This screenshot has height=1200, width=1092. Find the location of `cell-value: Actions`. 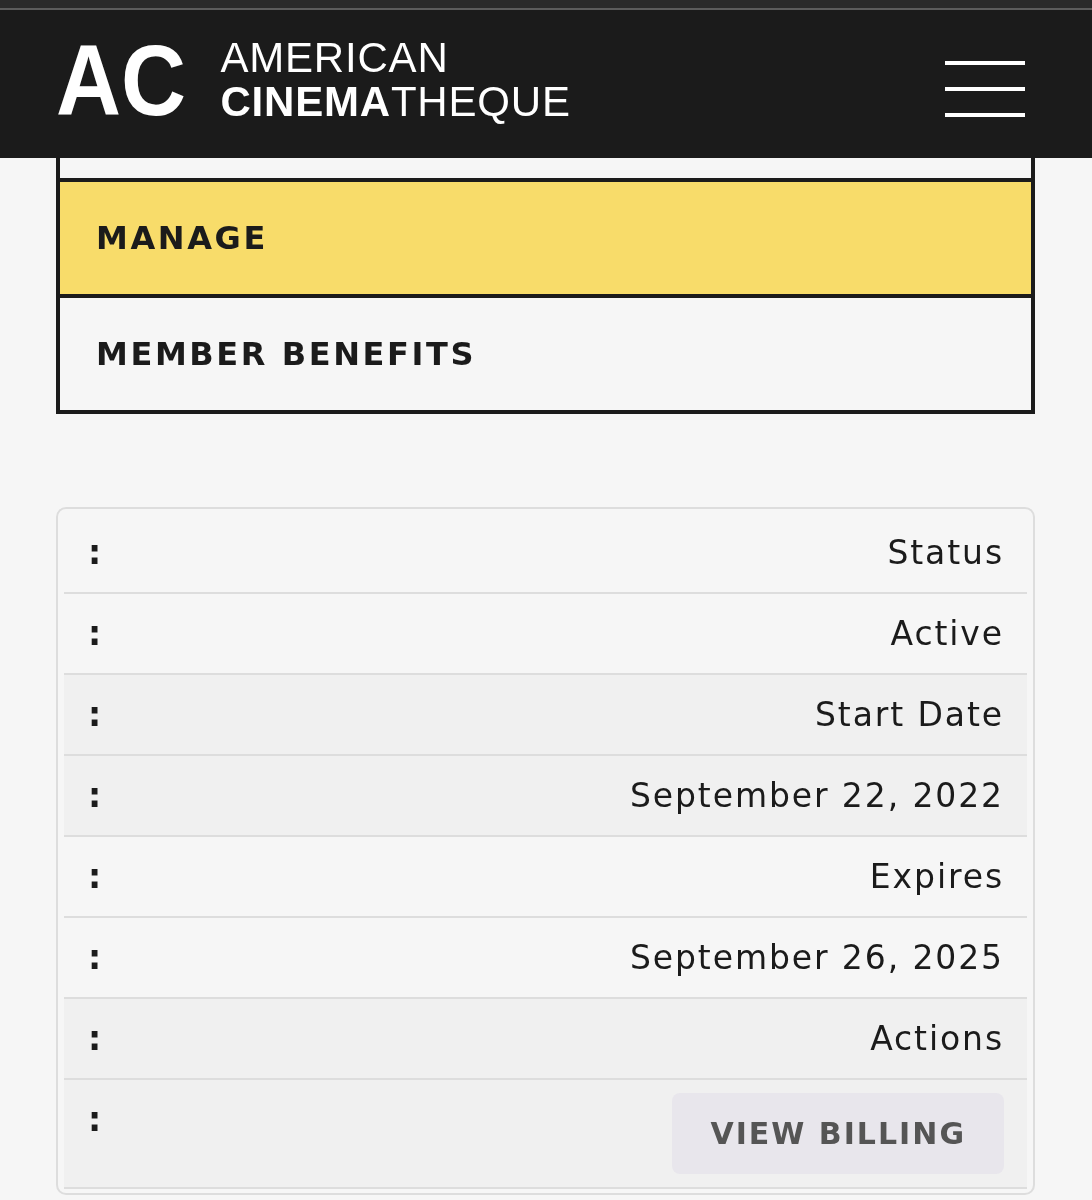

cell-value: Actions is located at coordinates (937, 1038).